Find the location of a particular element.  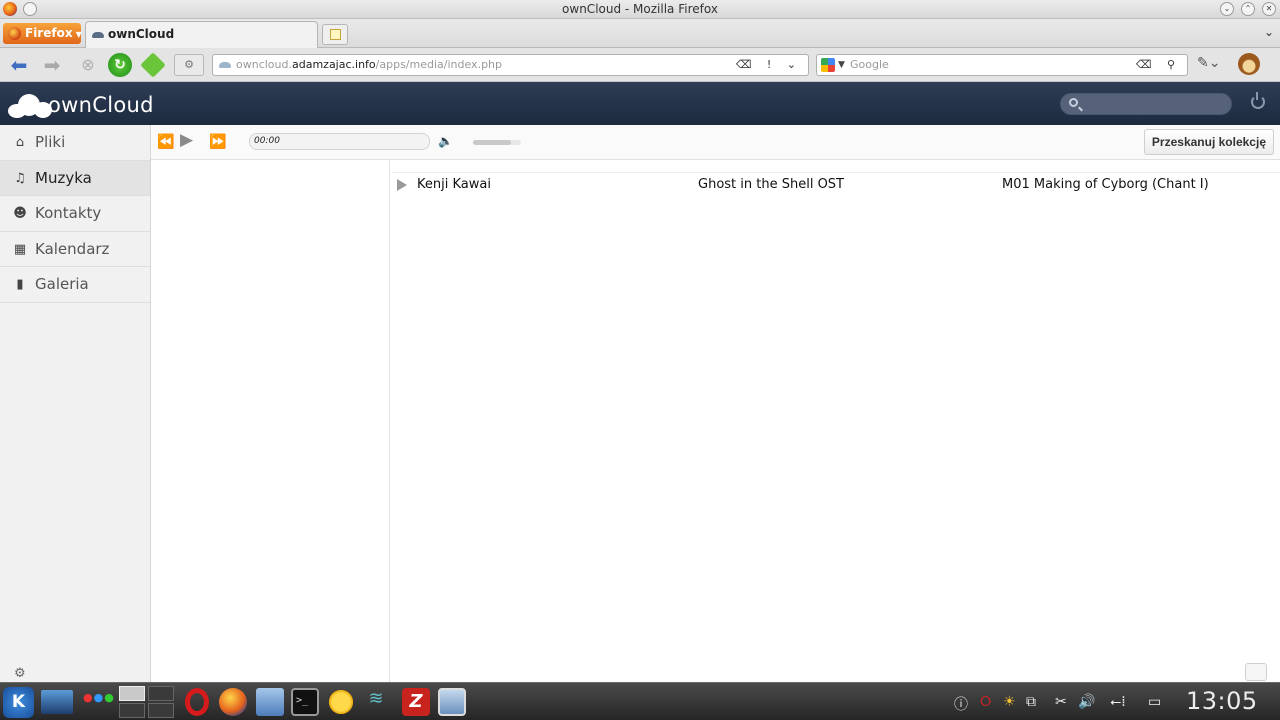

sidebar-item-kalendarz: ▦ Kalendarz is located at coordinates (75, 249).